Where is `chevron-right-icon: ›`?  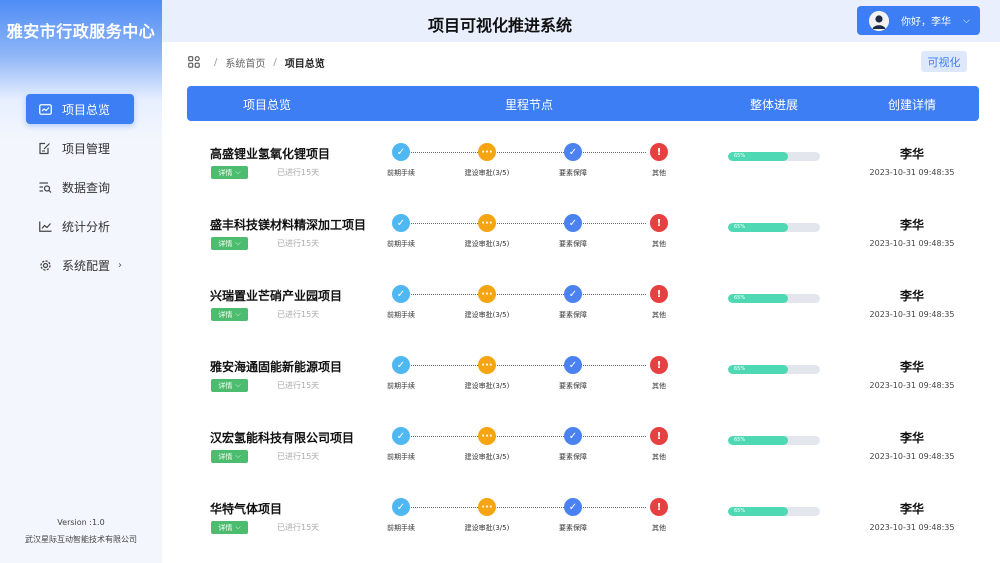 chevron-right-icon: › is located at coordinates (120, 265).